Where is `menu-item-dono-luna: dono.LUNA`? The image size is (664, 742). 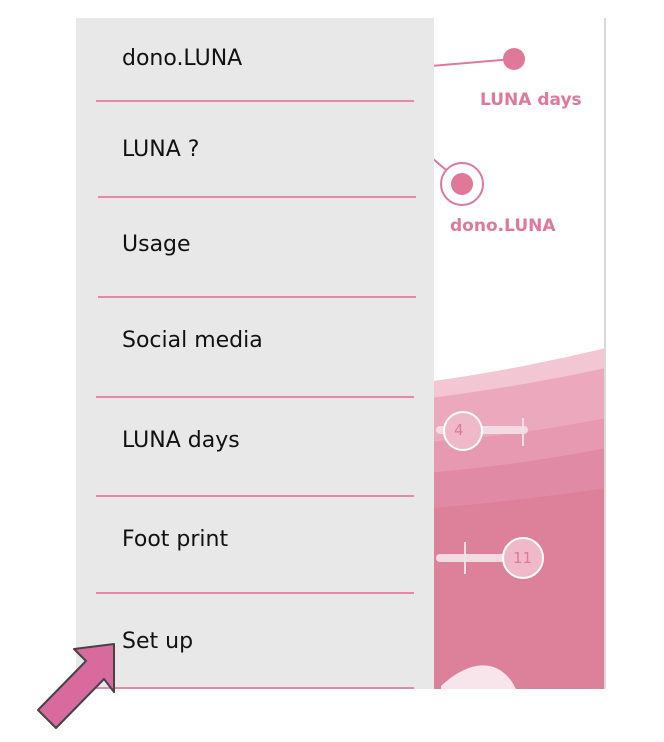 menu-item-dono-luna: dono.LUNA is located at coordinates (255, 63).